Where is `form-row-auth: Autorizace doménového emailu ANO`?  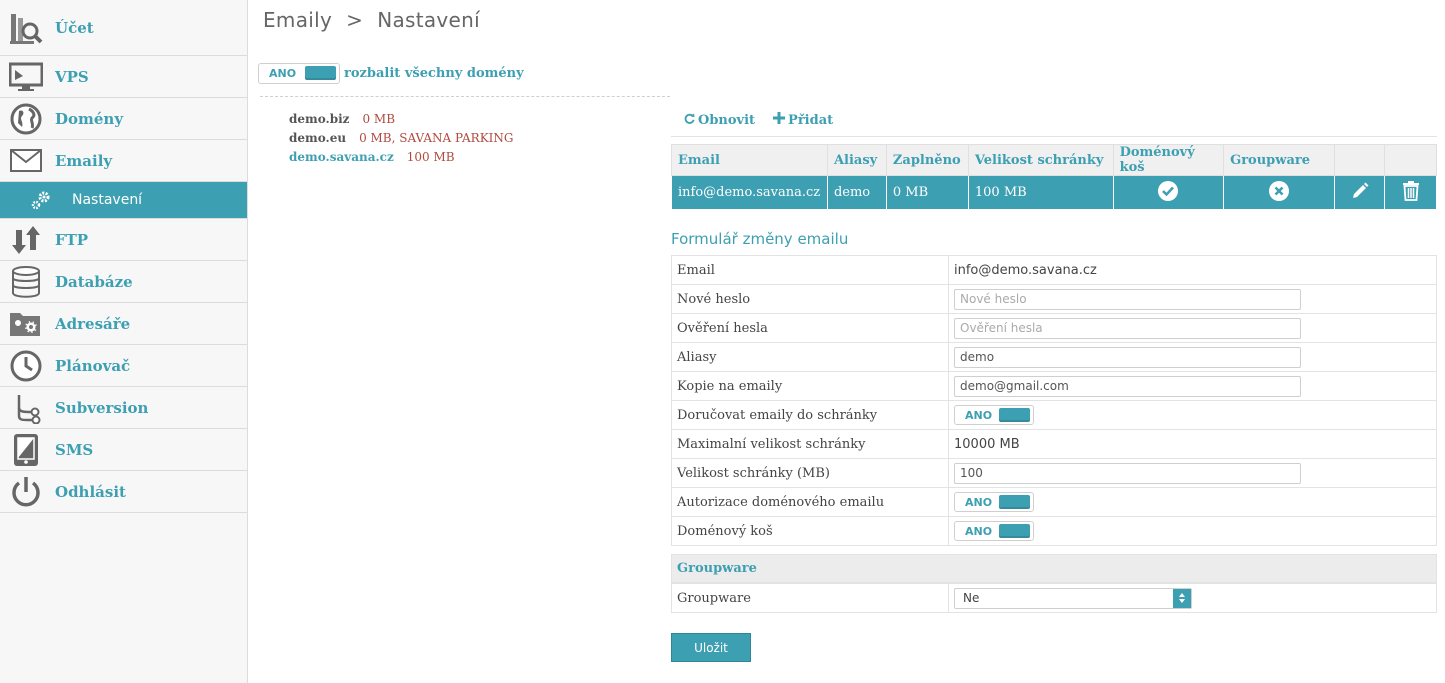 form-row-auth: Autorizace doménového emailu ANO is located at coordinates (1054, 502).